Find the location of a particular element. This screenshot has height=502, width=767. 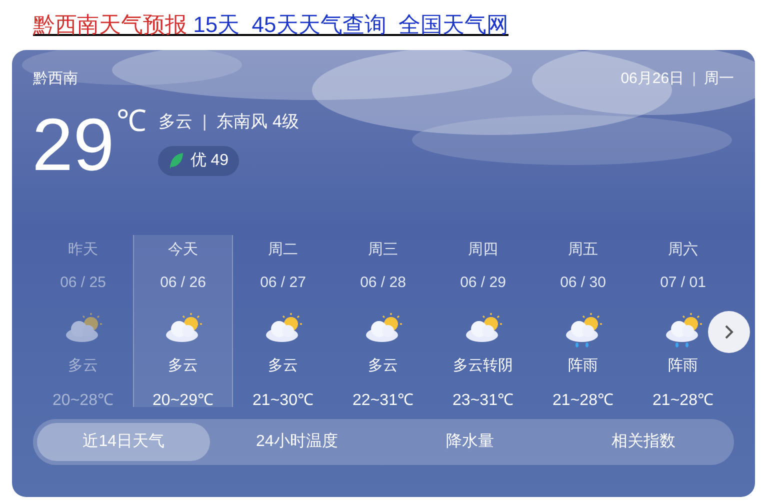

day-label: 周二 is located at coordinates (283, 250).